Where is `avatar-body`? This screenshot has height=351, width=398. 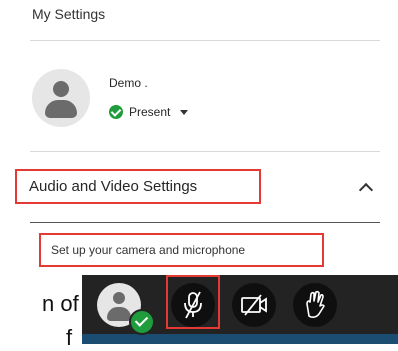 avatar-body is located at coordinates (61, 109).